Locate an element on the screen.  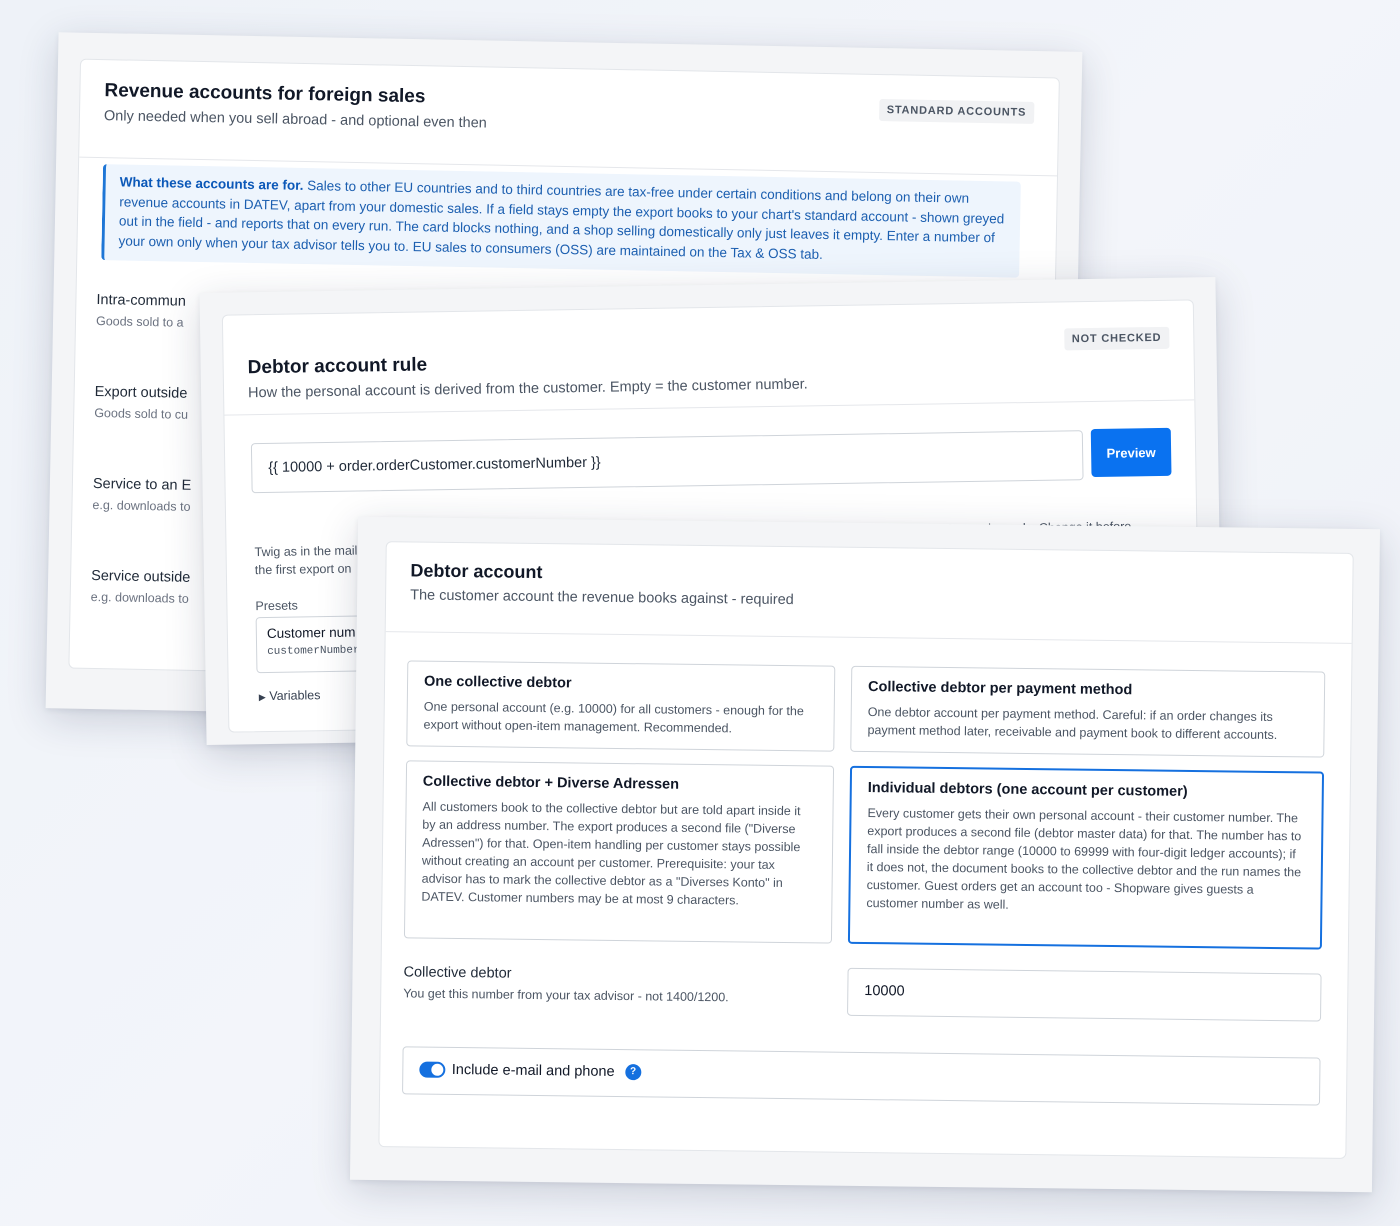
row-label-service-outside: Service outside is located at coordinates (140, 576).